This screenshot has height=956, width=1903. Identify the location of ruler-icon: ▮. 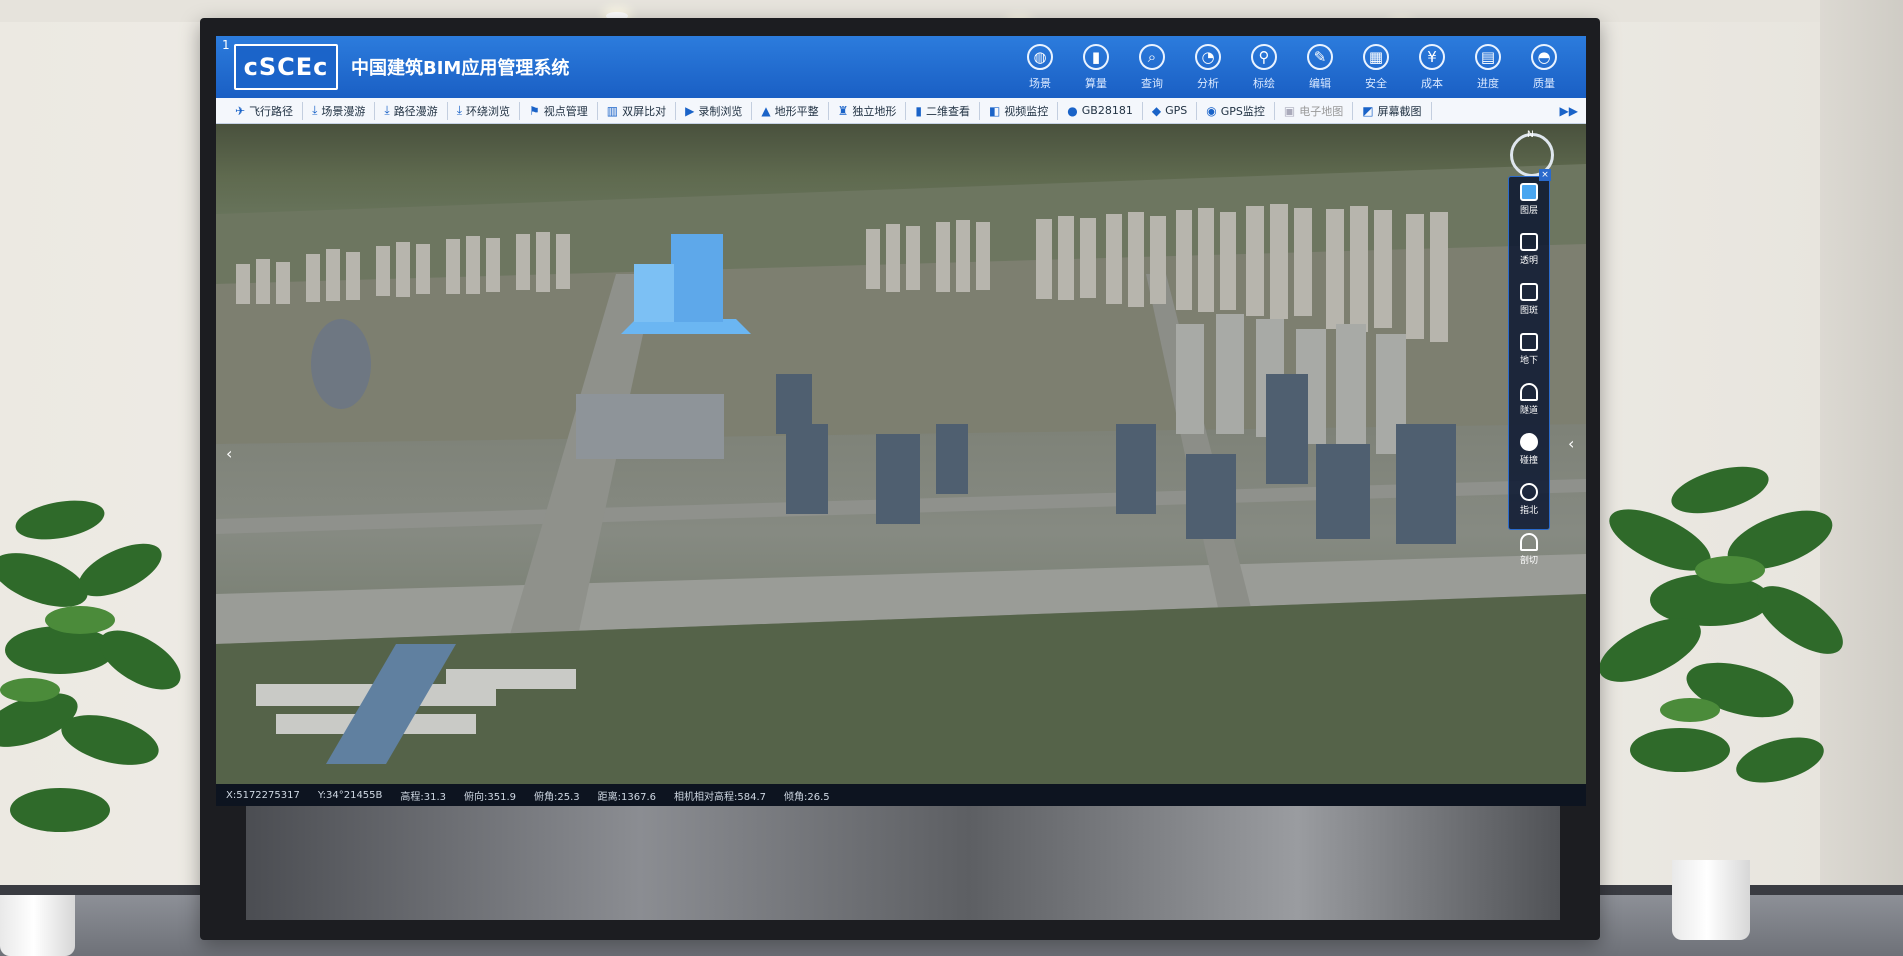
(1096, 57).